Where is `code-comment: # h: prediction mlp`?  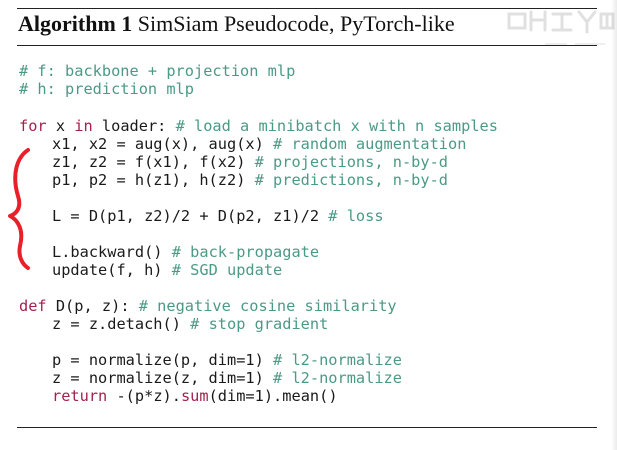 code-comment: # h: prediction mlp is located at coordinates (106, 89).